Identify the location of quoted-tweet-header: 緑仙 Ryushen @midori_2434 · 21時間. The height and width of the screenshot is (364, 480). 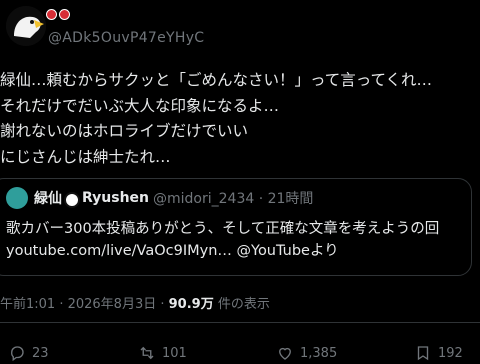
(159, 198).